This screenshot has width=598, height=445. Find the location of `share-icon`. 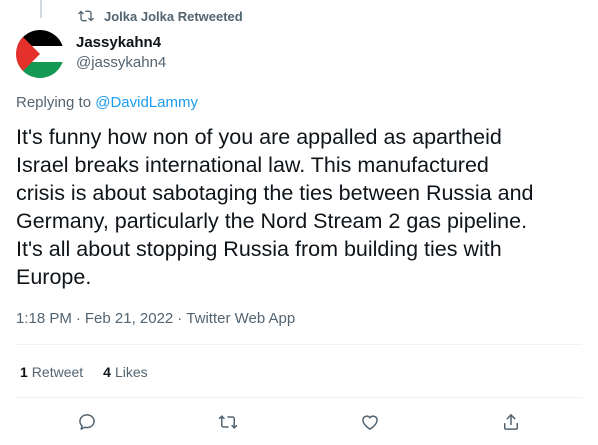

share-icon is located at coordinates (511, 422).